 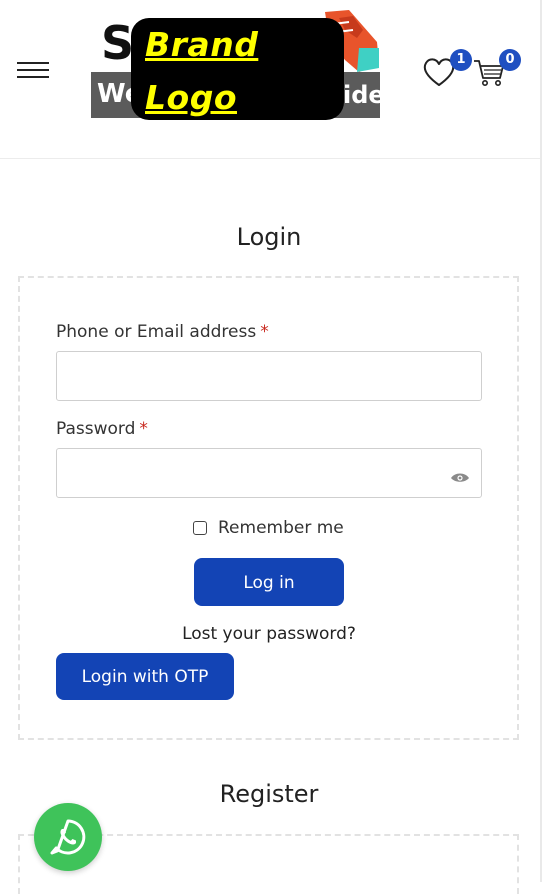 What do you see at coordinates (460, 478) in the screenshot?
I see `eye-icon` at bounding box center [460, 478].